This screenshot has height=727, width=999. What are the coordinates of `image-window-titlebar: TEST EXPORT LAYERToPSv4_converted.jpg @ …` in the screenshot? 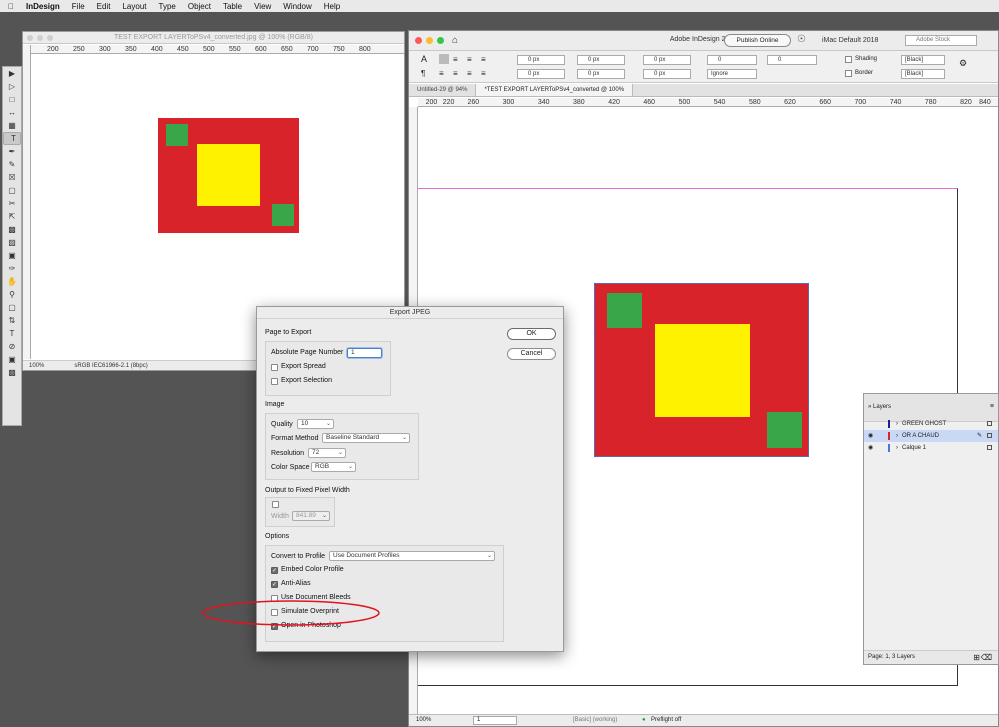 It's located at (213, 38).